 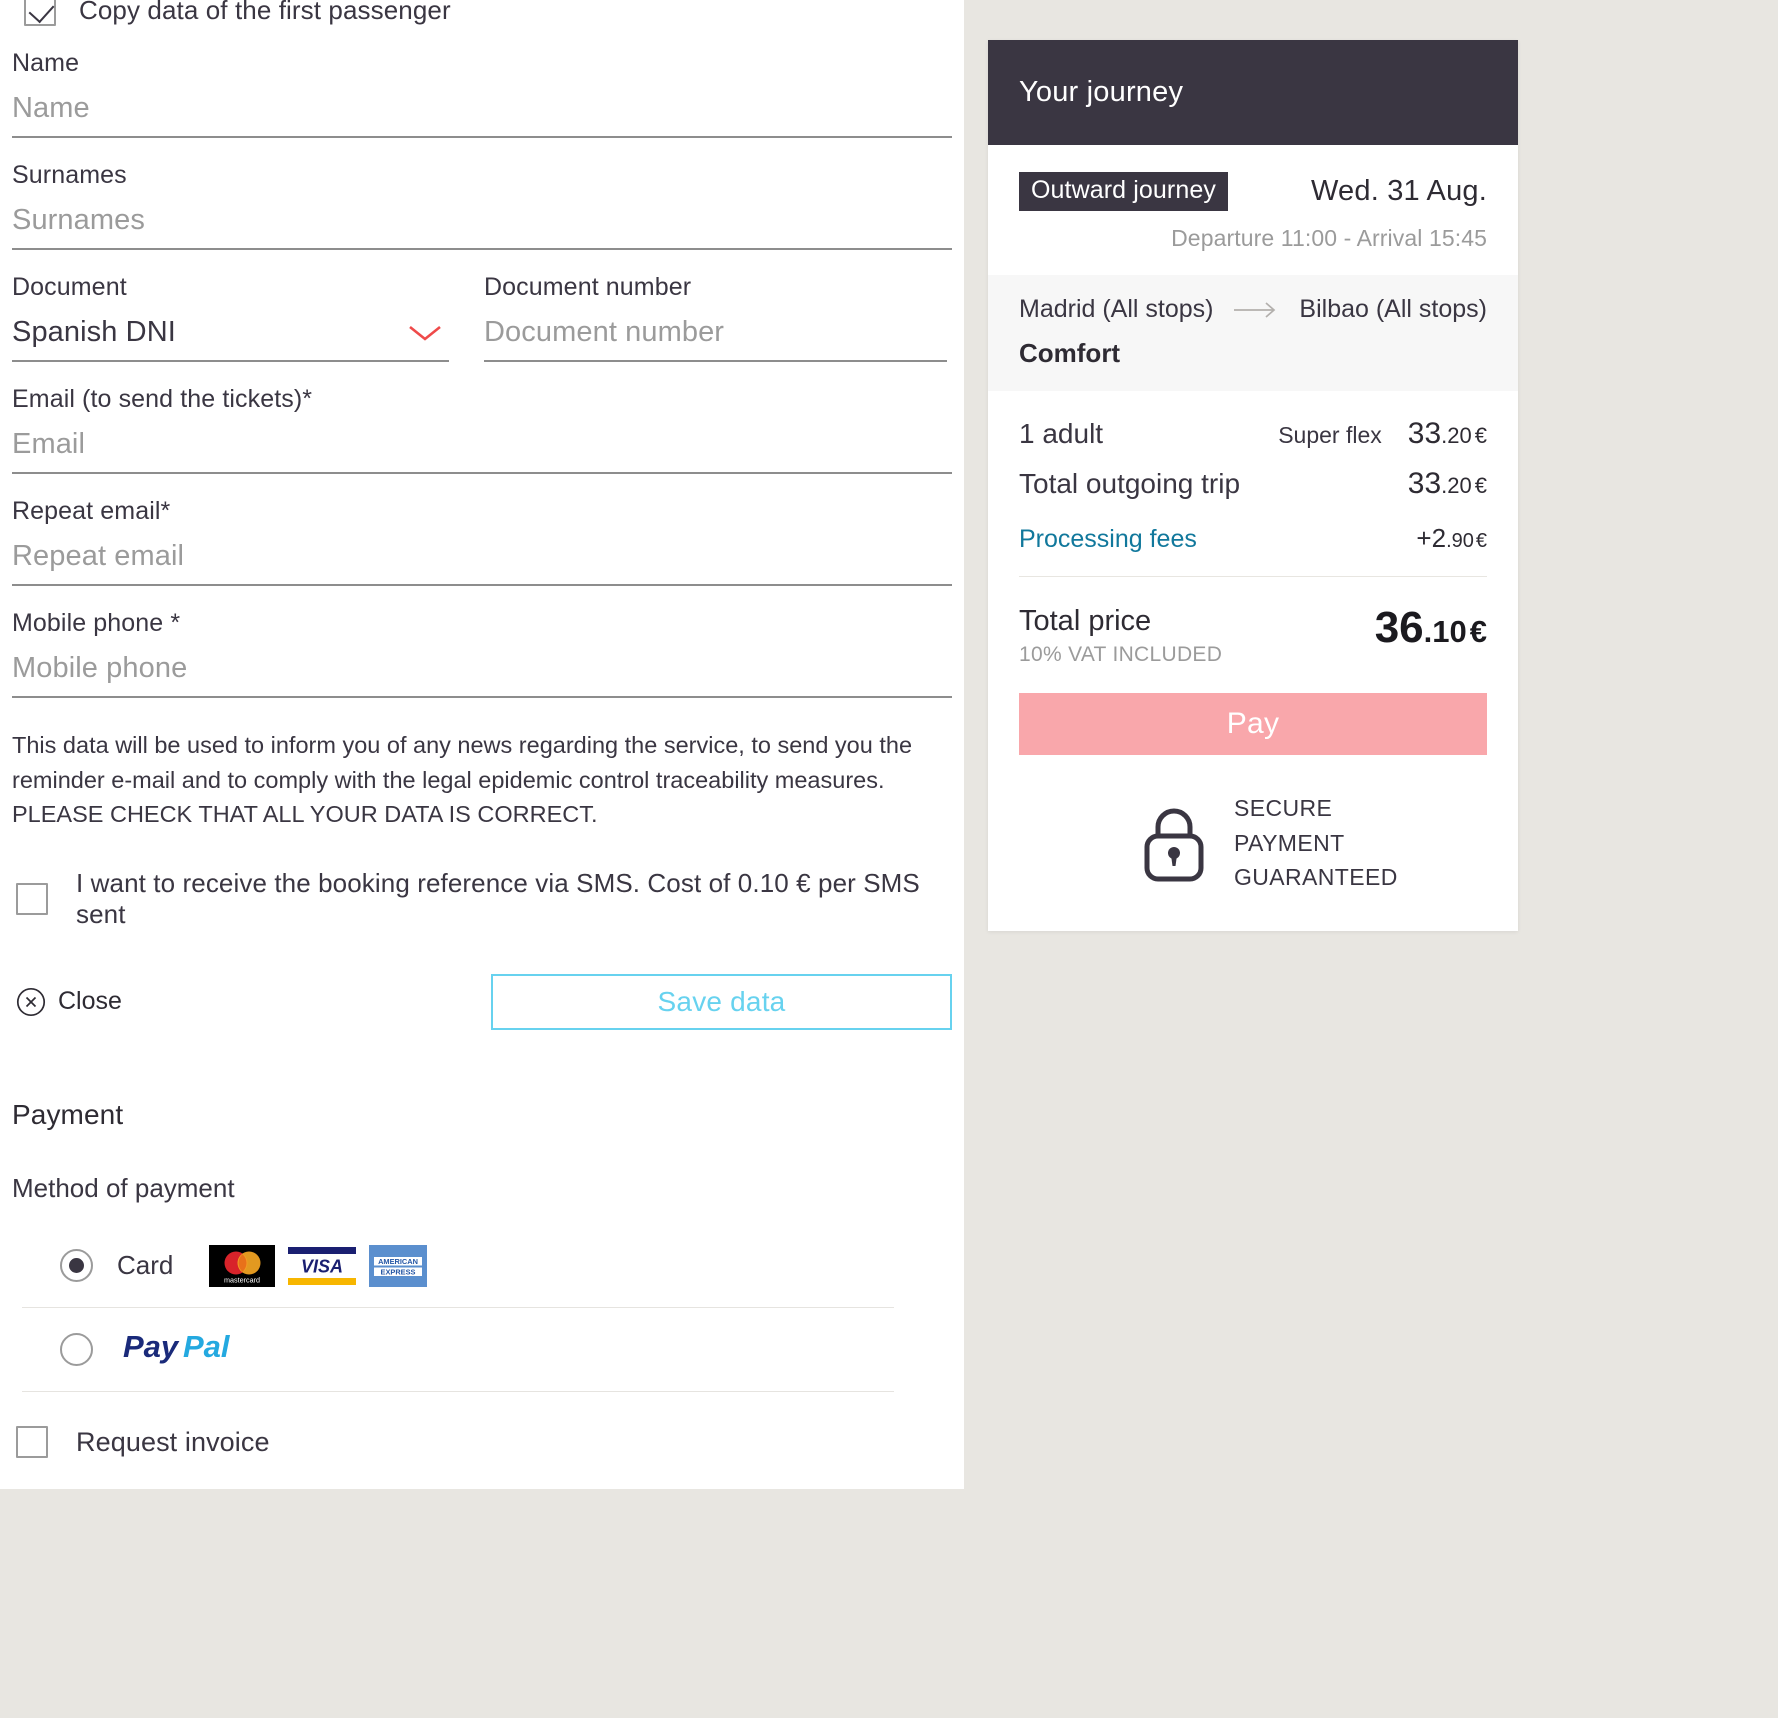 What do you see at coordinates (32, 1442) in the screenshot?
I see `request-invoice-checkbox` at bounding box center [32, 1442].